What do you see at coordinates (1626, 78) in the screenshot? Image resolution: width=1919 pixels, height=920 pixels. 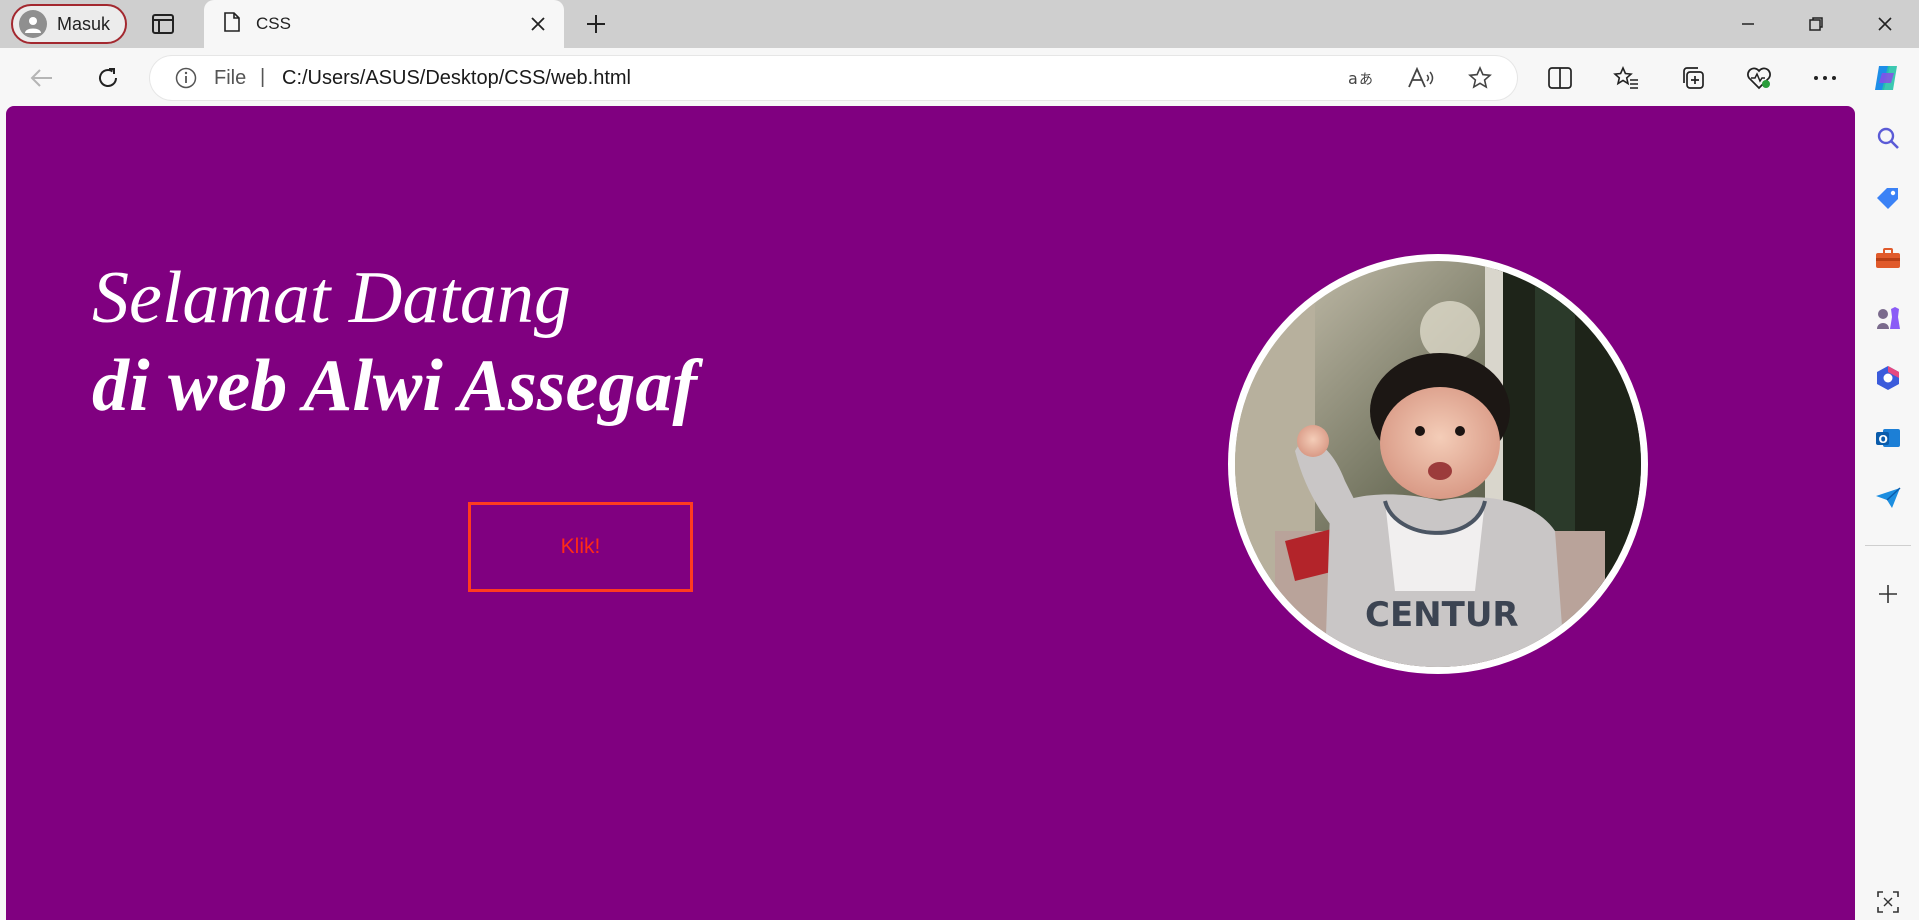 I see `favorites-icon` at bounding box center [1626, 78].